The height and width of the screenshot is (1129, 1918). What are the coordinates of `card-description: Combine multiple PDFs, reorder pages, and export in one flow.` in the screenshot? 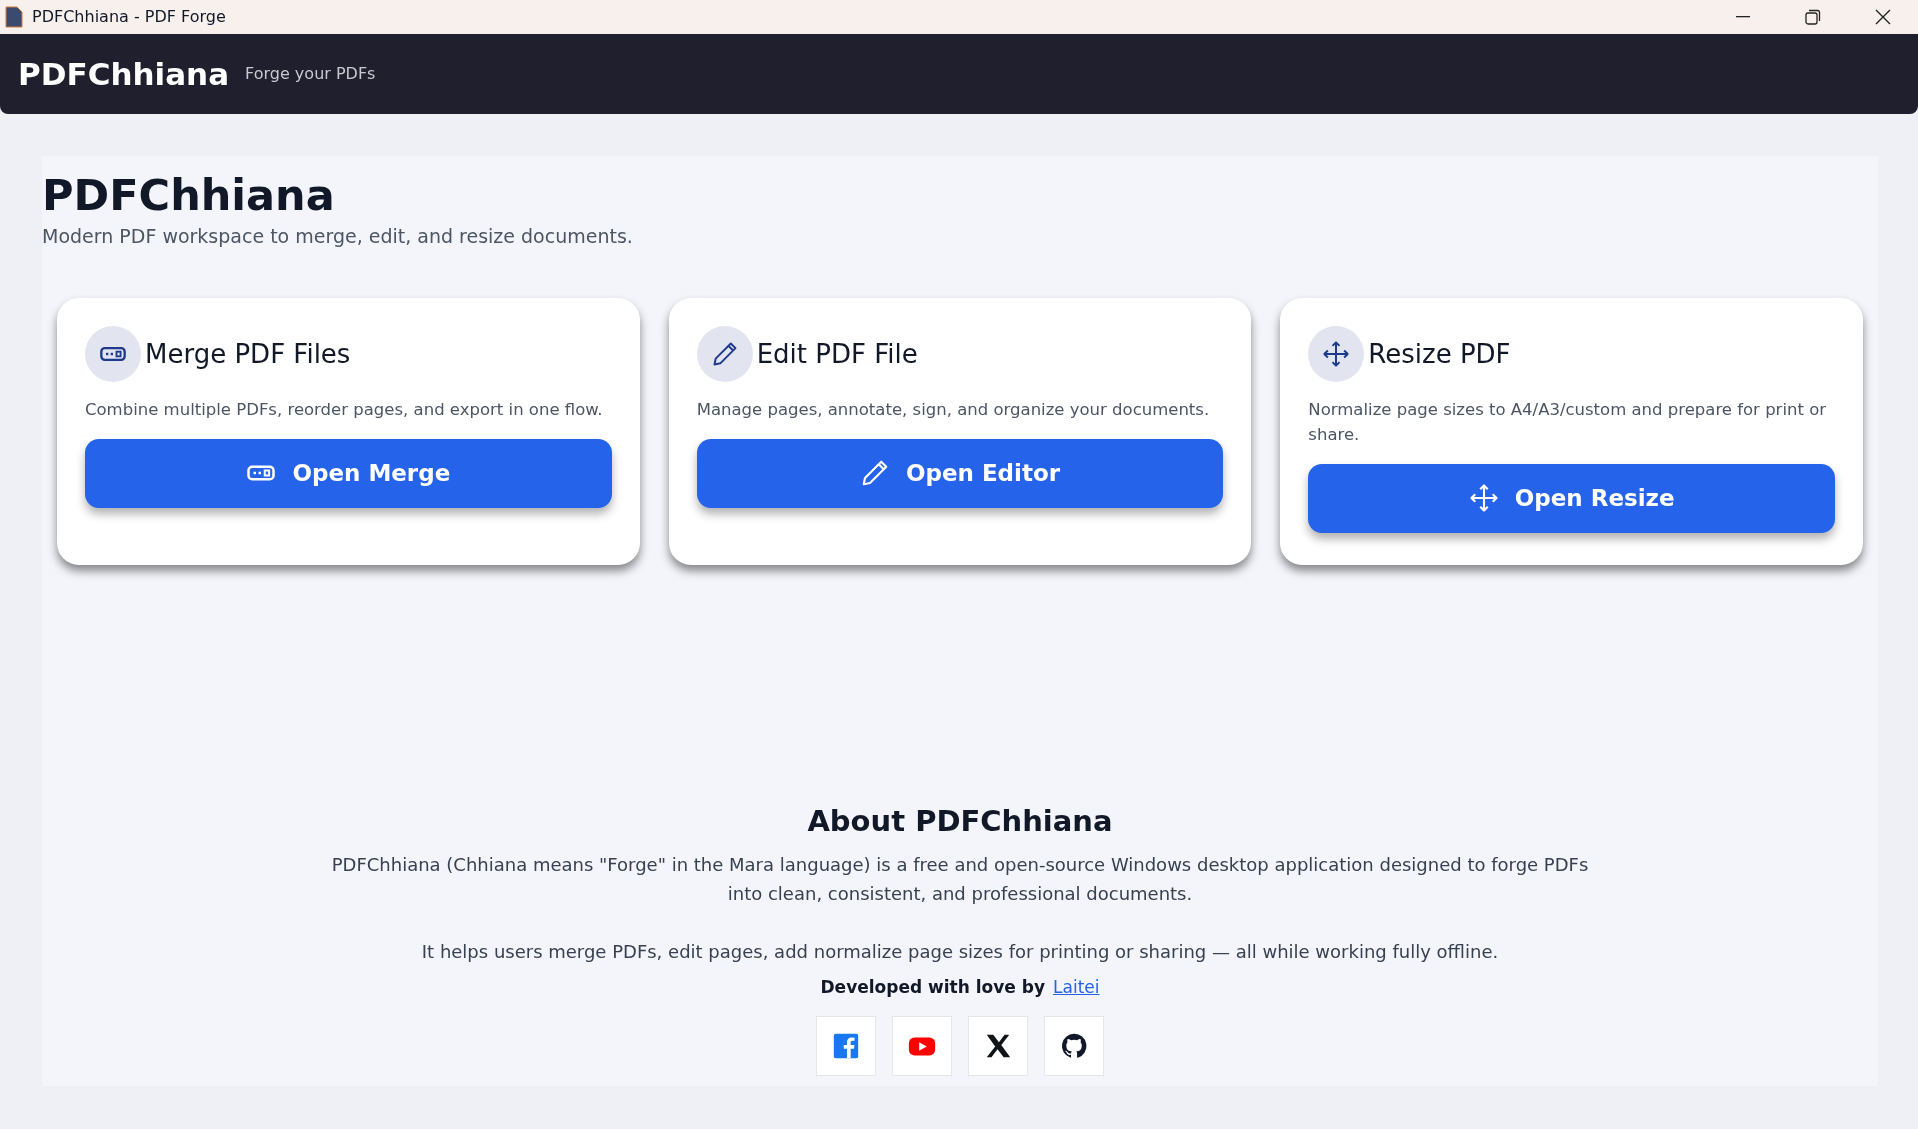 It's located at (344, 410).